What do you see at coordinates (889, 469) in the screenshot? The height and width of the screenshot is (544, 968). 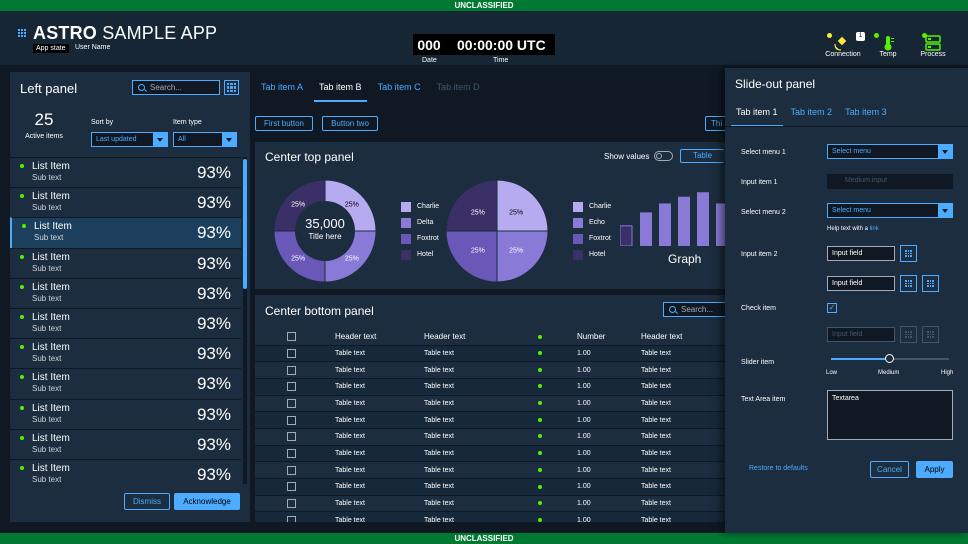 I see `cancel-button: Cancel` at bounding box center [889, 469].